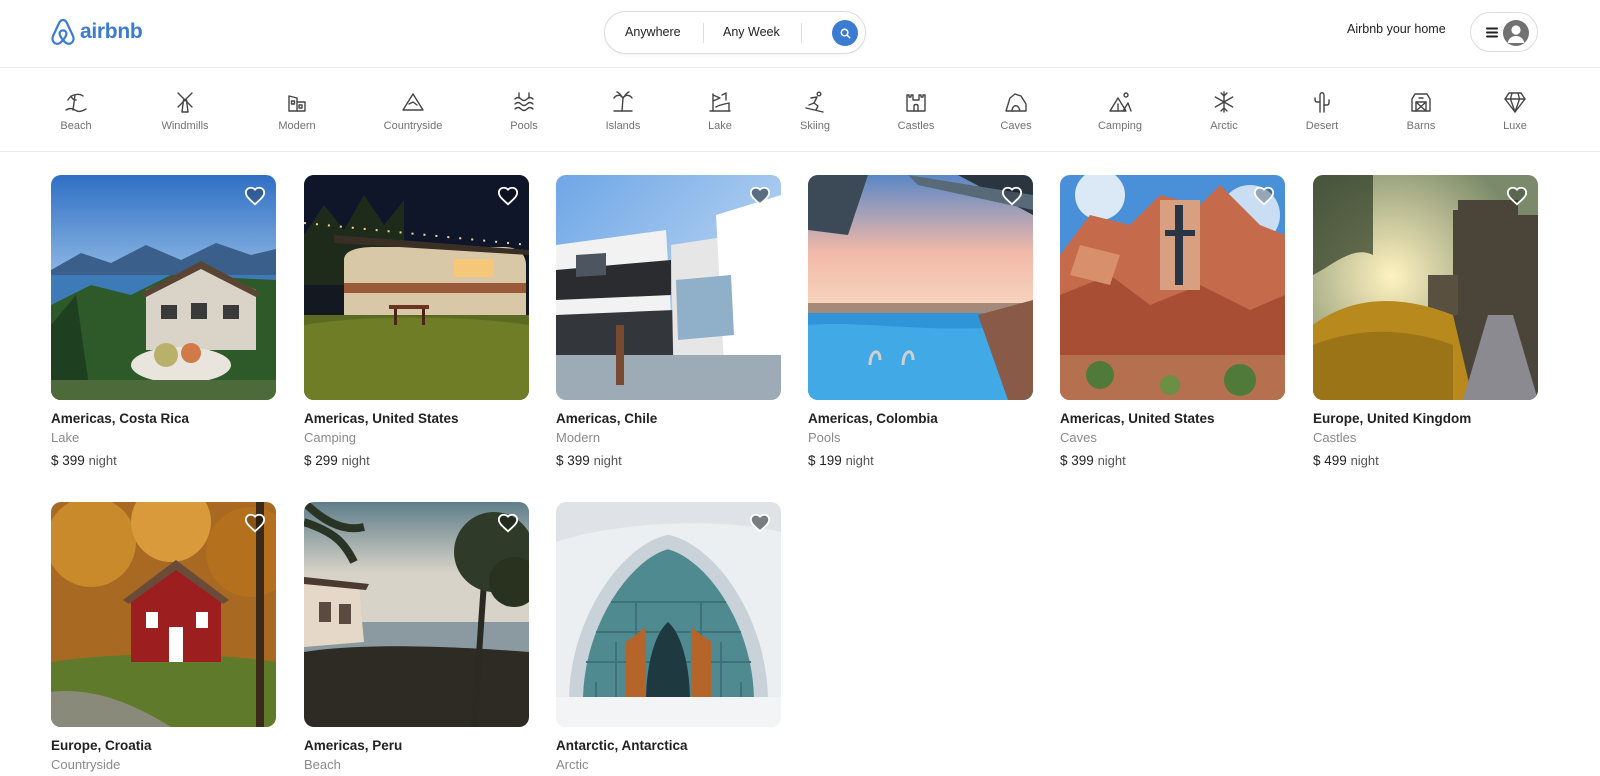 This screenshot has width=1600, height=776. I want to click on skier-icon, so click(814, 102).